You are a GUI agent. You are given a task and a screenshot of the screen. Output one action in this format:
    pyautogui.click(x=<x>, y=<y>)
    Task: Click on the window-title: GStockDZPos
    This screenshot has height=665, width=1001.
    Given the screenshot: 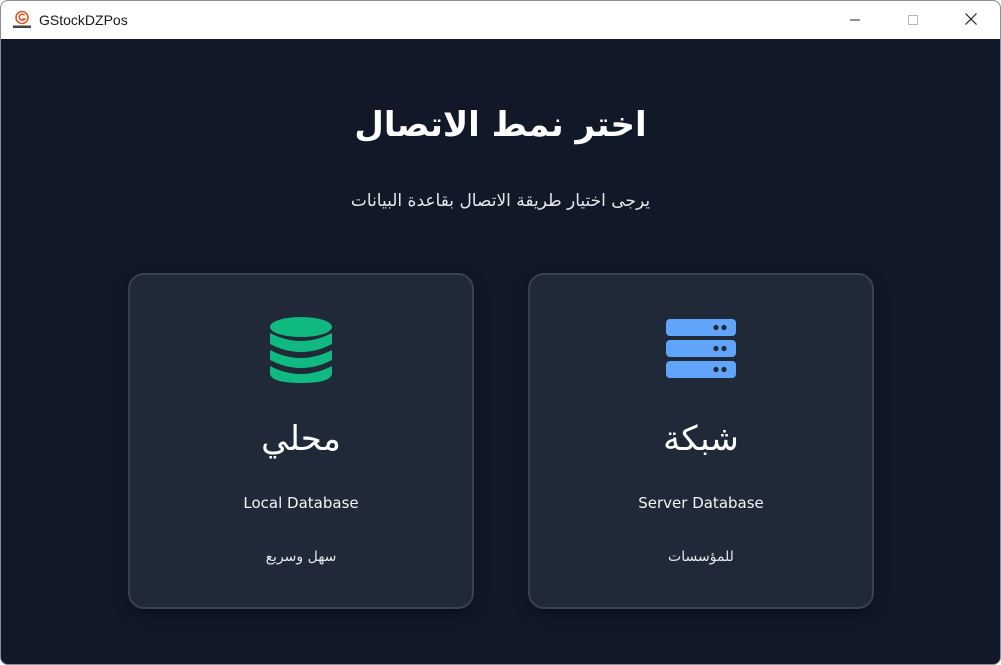 What is the action you would take?
    pyautogui.click(x=83, y=20)
    